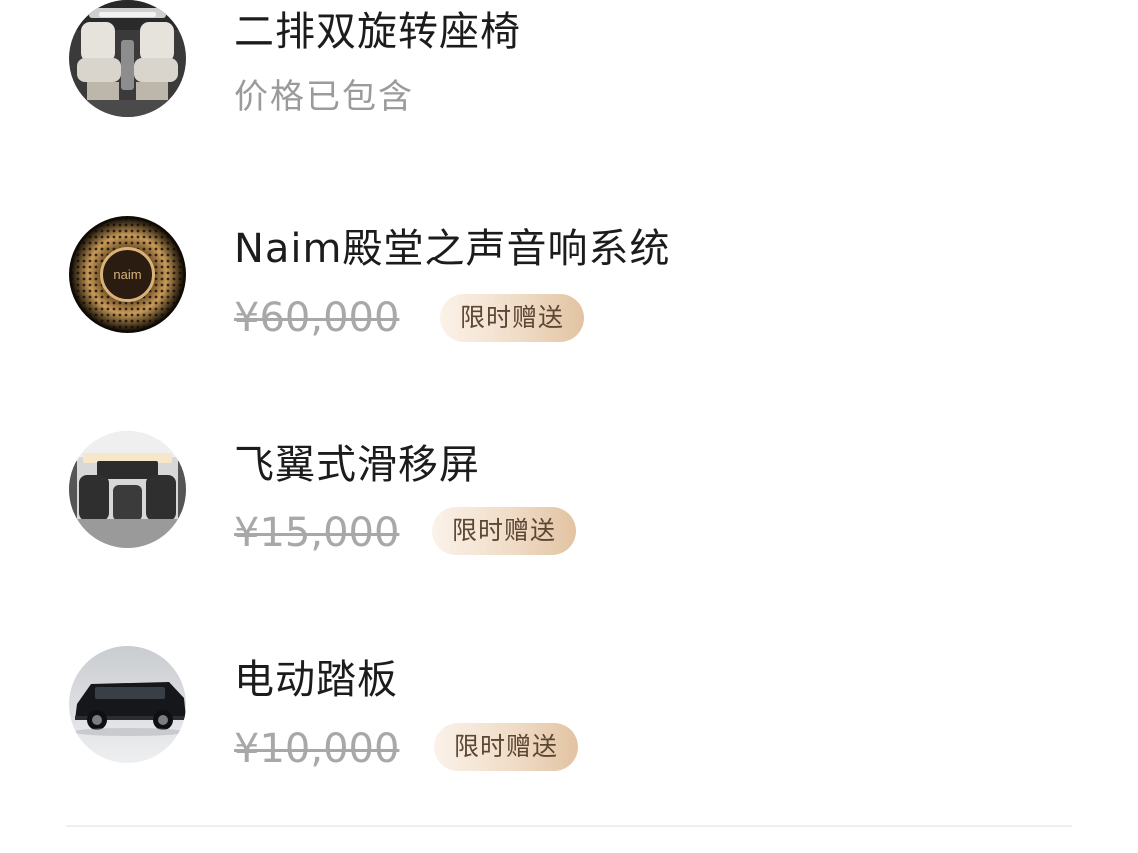 The height and width of the screenshot is (853, 1138). I want to click on feature-title: 飞翼式滑移屏, so click(357, 465).